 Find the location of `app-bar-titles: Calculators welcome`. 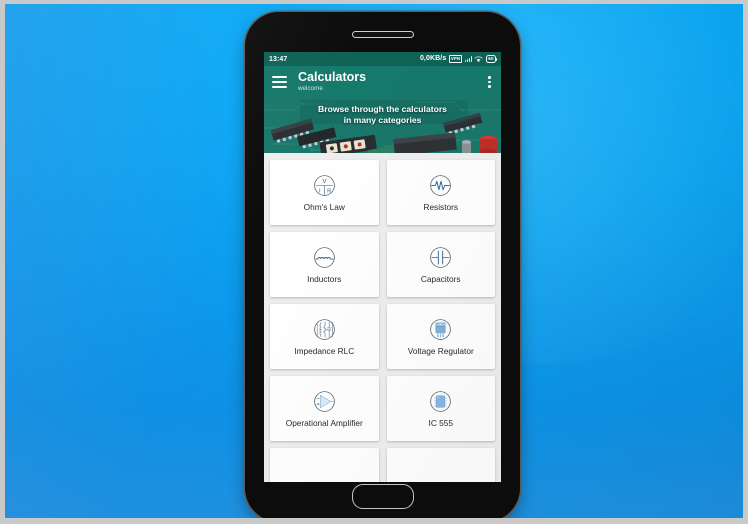

app-bar-titles: Calculators welcome is located at coordinates (392, 81).